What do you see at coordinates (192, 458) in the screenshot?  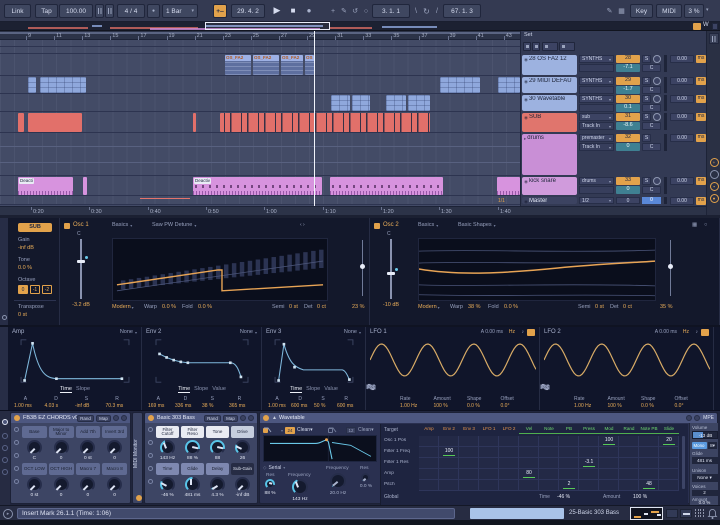 I see `macro-value: 88 %` at bounding box center [192, 458].